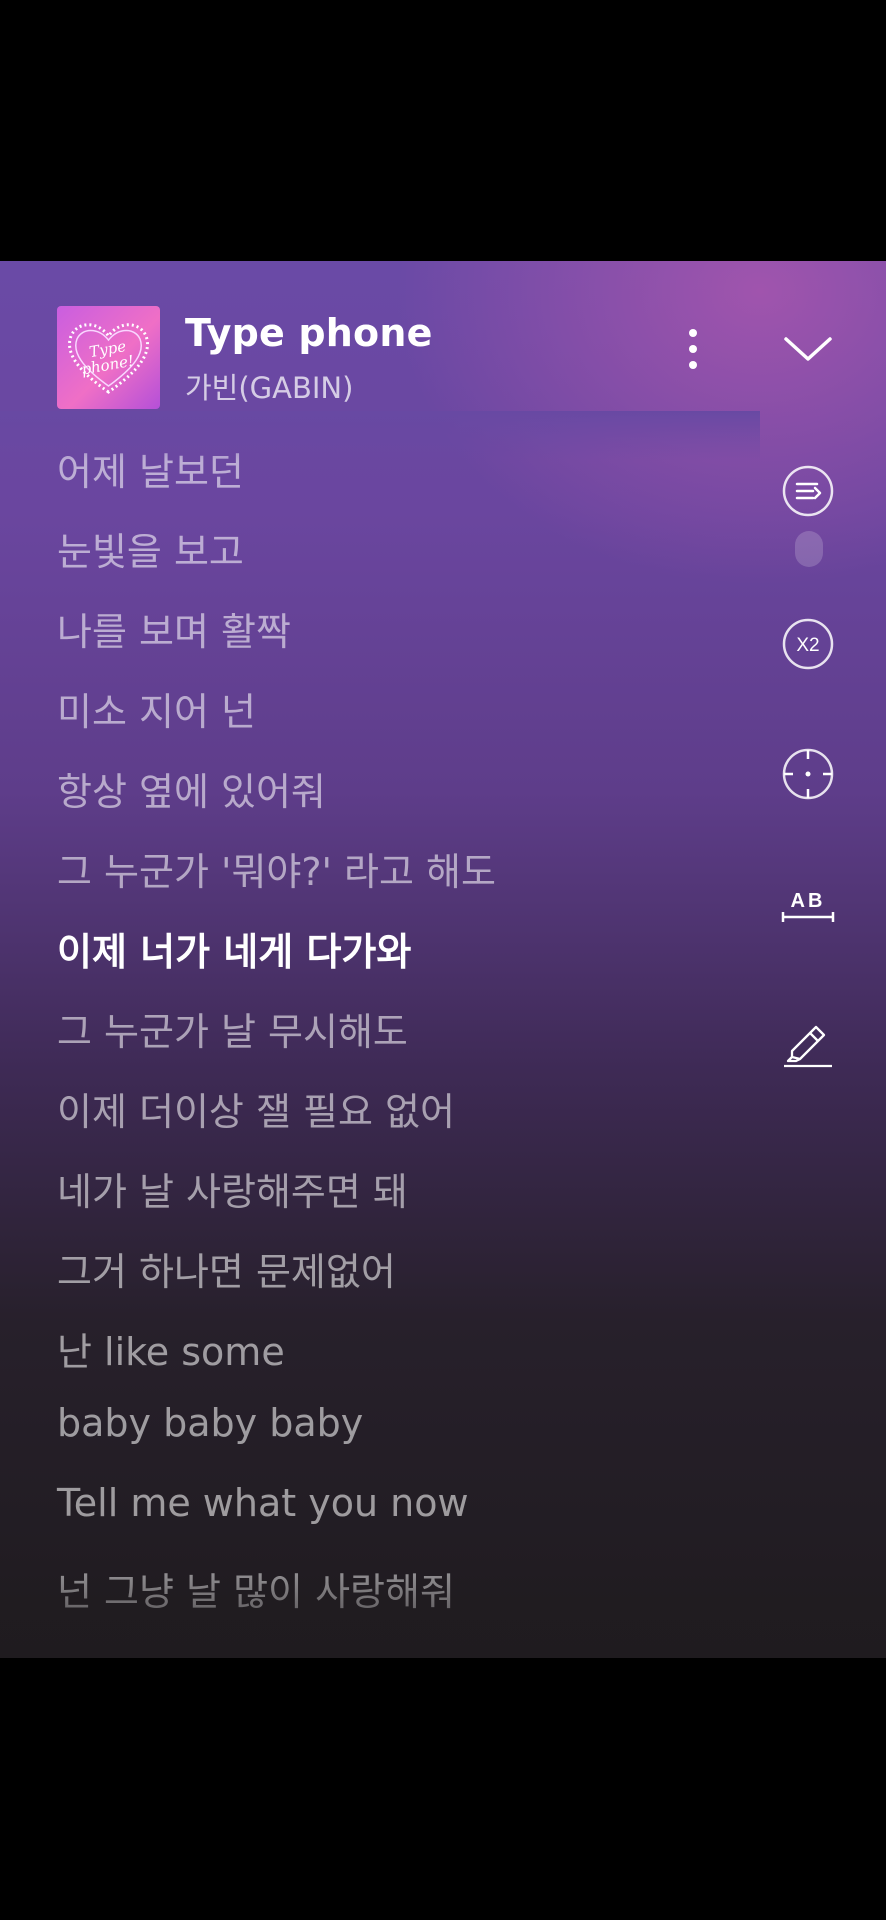 The image size is (886, 1920). Describe the element at coordinates (174, 628) in the screenshot. I see `lyric-line: 나를 보며 활짝` at that location.